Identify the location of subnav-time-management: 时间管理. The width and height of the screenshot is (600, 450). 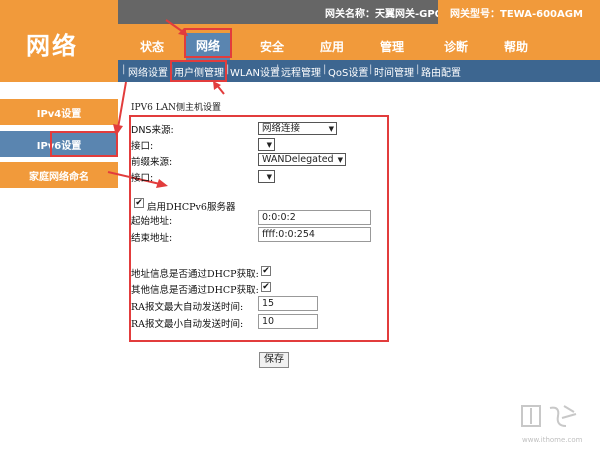
(394, 71).